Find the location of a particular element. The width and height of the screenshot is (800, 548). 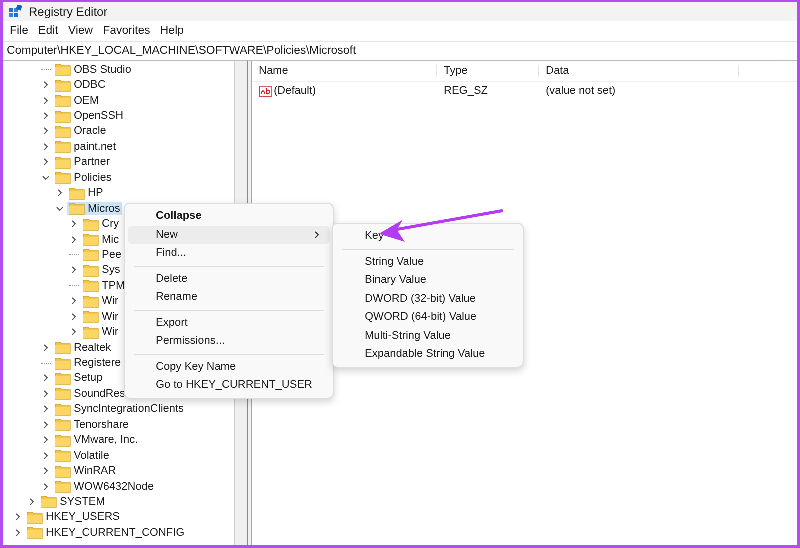

table-cell: (Default) is located at coordinates (295, 91).